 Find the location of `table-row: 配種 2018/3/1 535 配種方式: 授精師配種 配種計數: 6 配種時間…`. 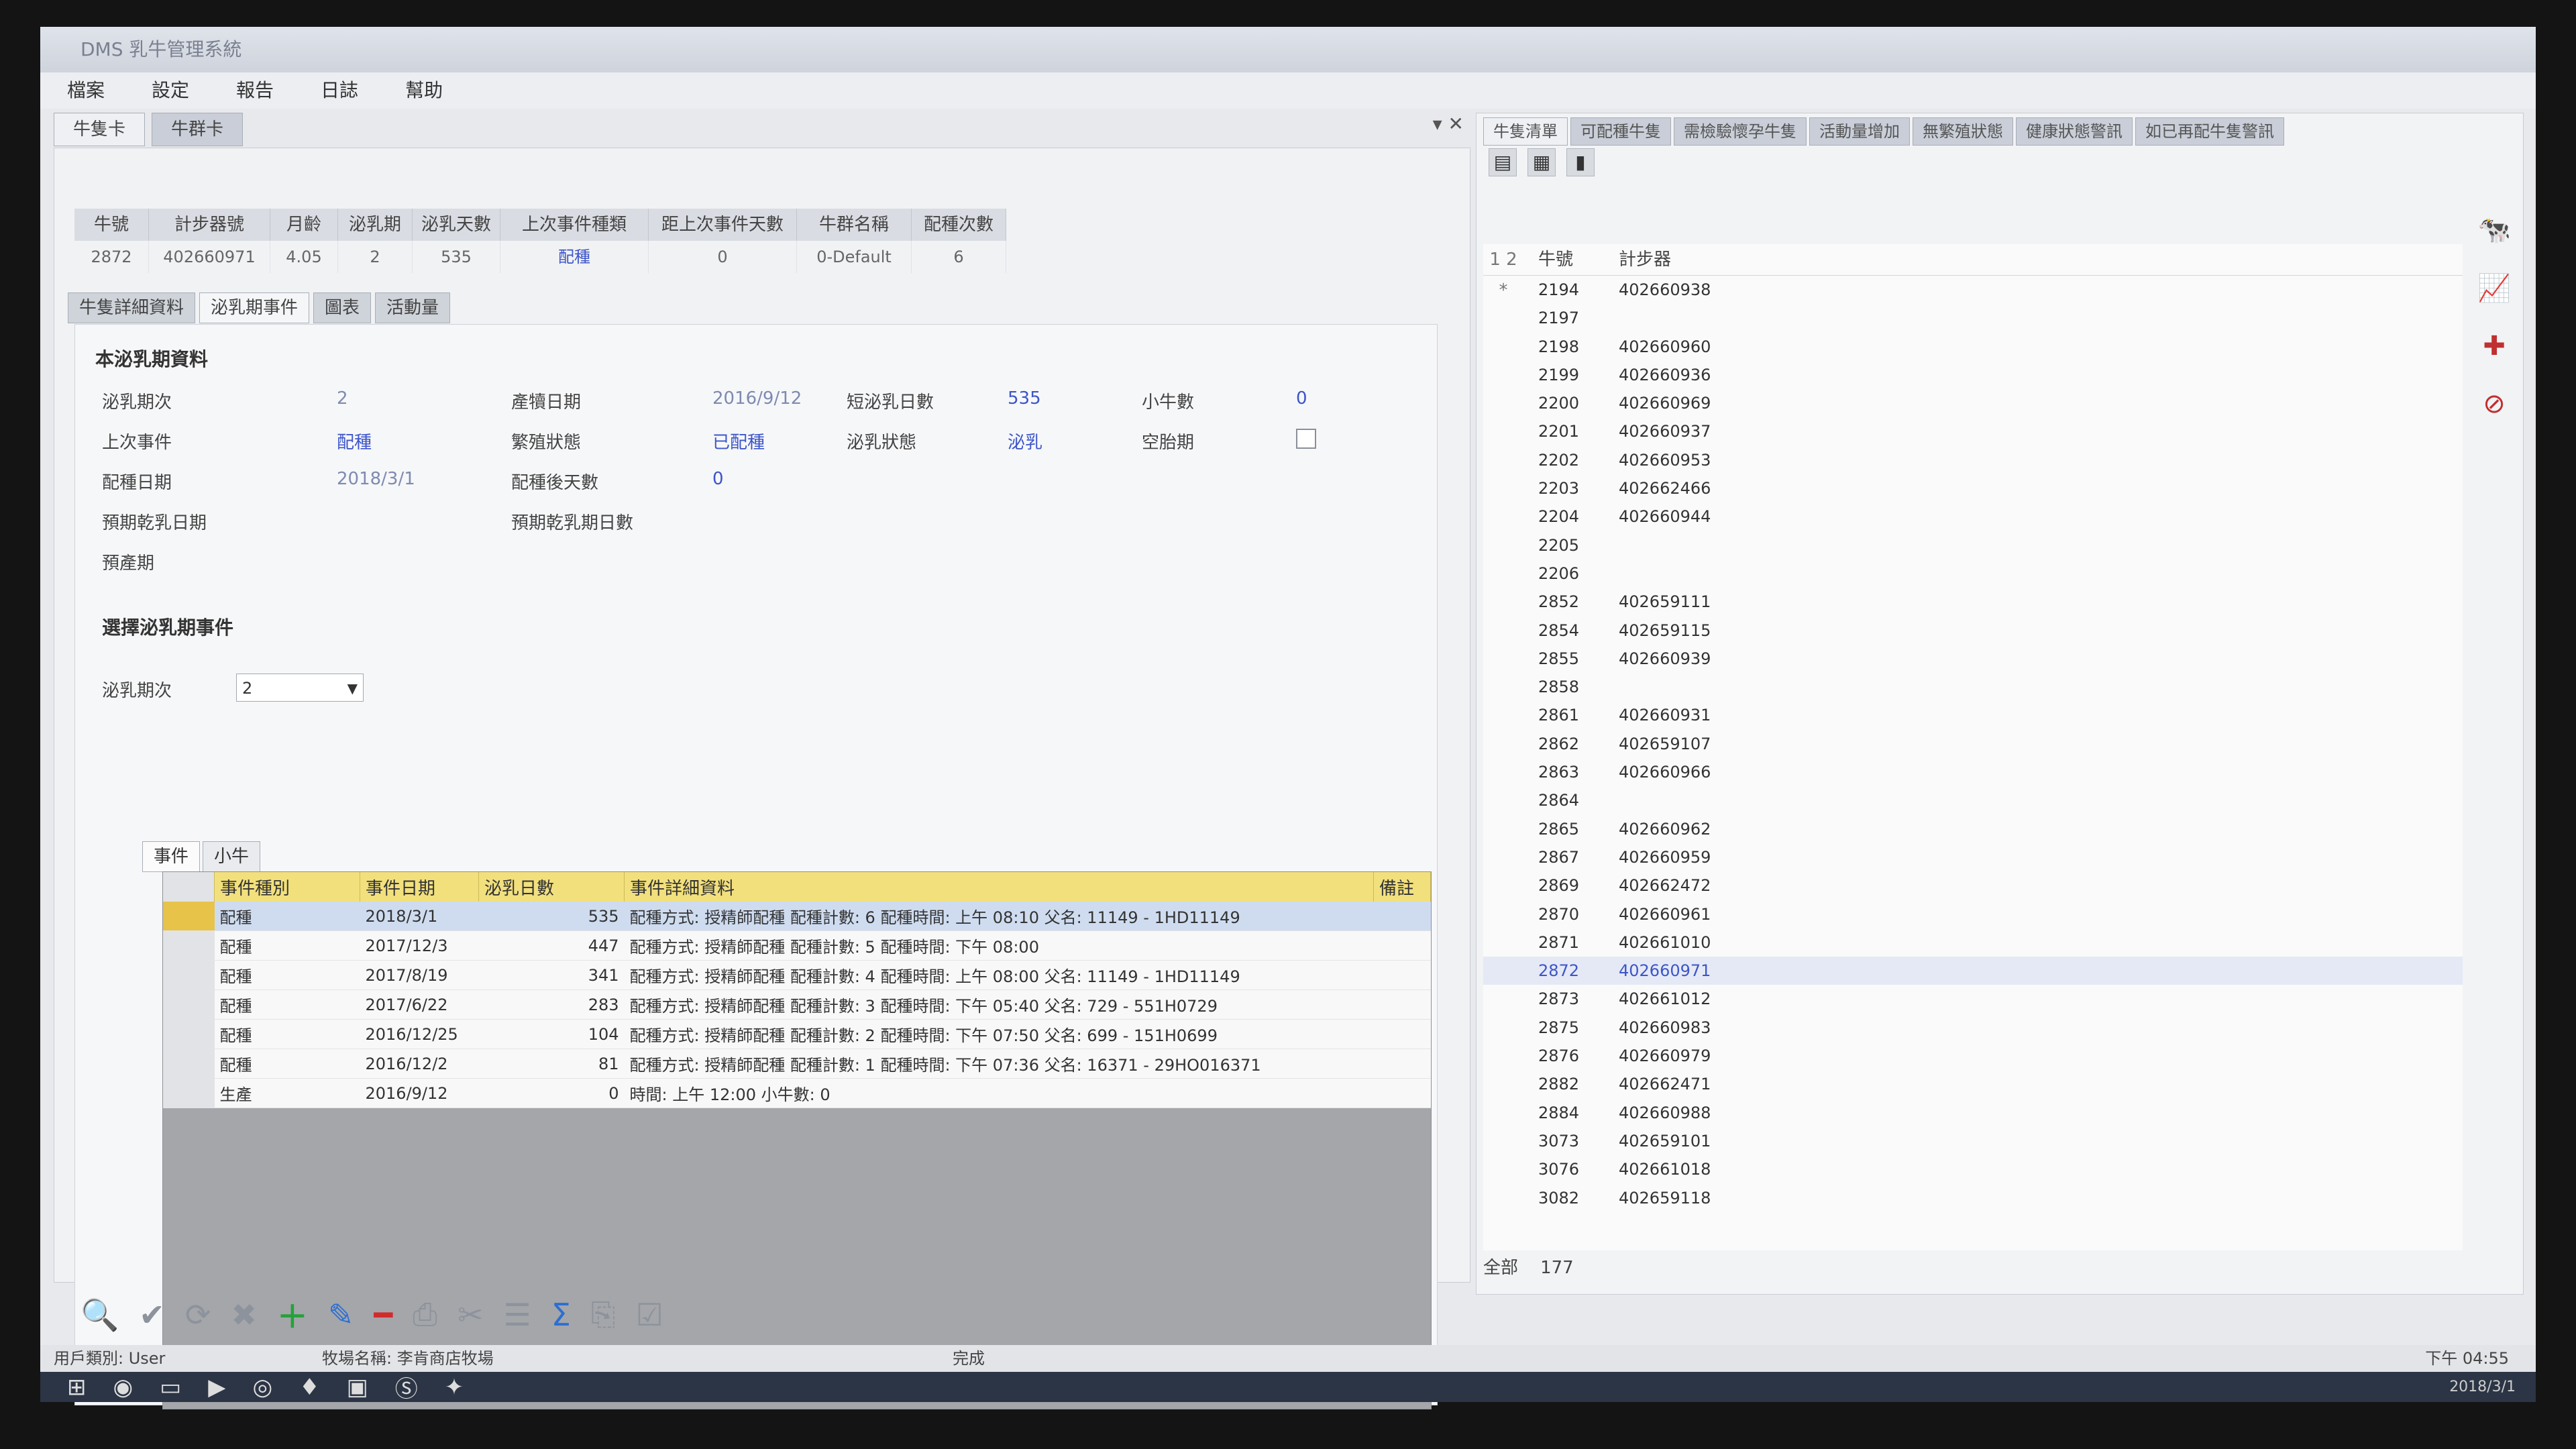

table-row: 配種 2018/3/1 535 配種方式: 授精師配種 配種計數: 6 配種時間… is located at coordinates (797, 916).